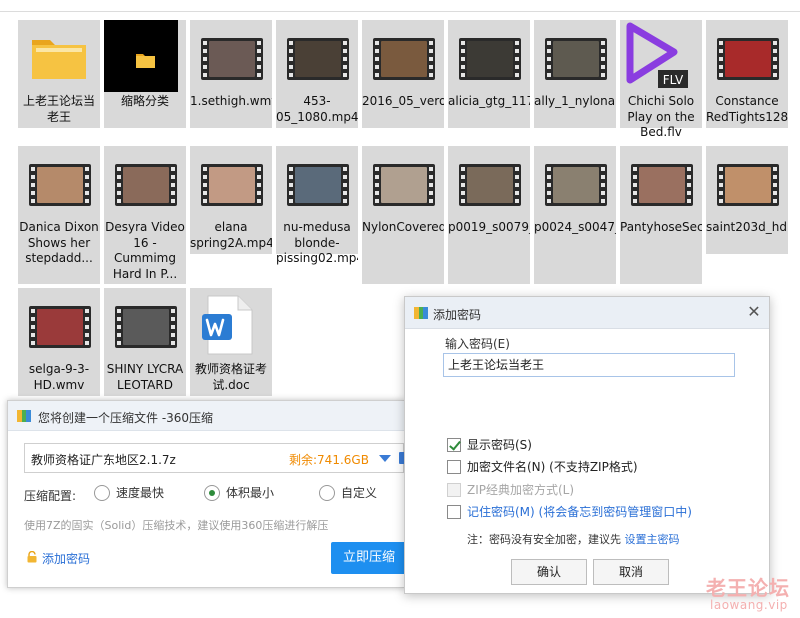 Image resolution: width=800 pixels, height=618 pixels. Describe the element at coordinates (250, 493) in the screenshot. I see `option-label: 体积最小` at that location.